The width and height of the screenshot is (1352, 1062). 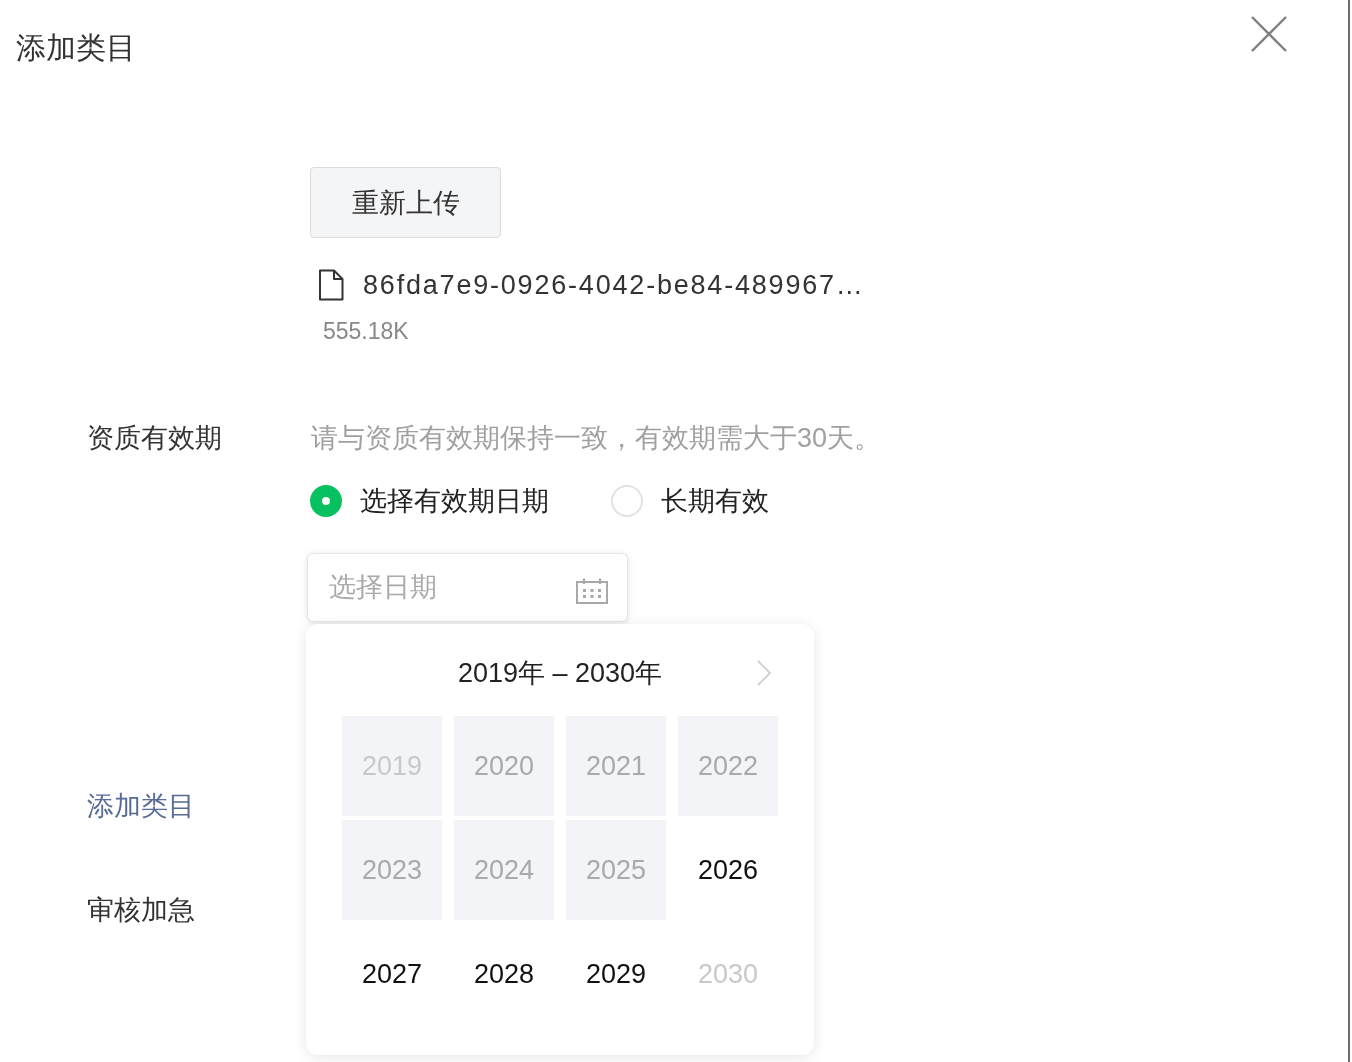 What do you see at coordinates (326, 501) in the screenshot?
I see `radio-button` at bounding box center [326, 501].